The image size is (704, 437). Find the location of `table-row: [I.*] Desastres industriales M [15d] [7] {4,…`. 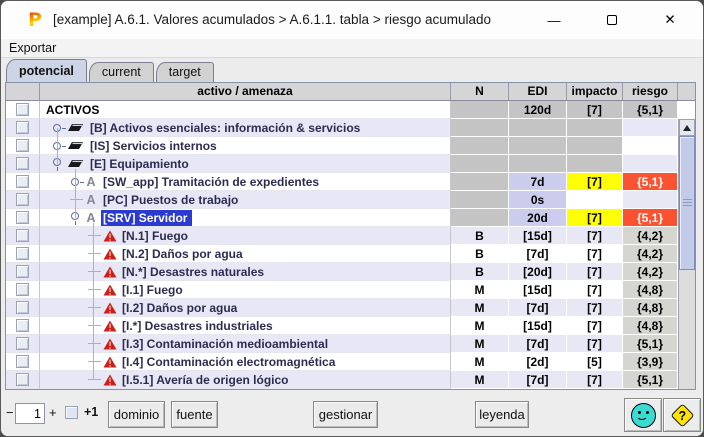

table-row: [I.*] Desastres industriales M [15d] [7] {4,… is located at coordinates (350, 326).